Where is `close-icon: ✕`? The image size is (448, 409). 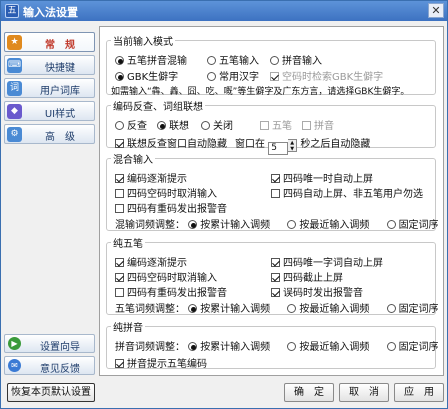
close-icon: ✕ is located at coordinates (435, 10).